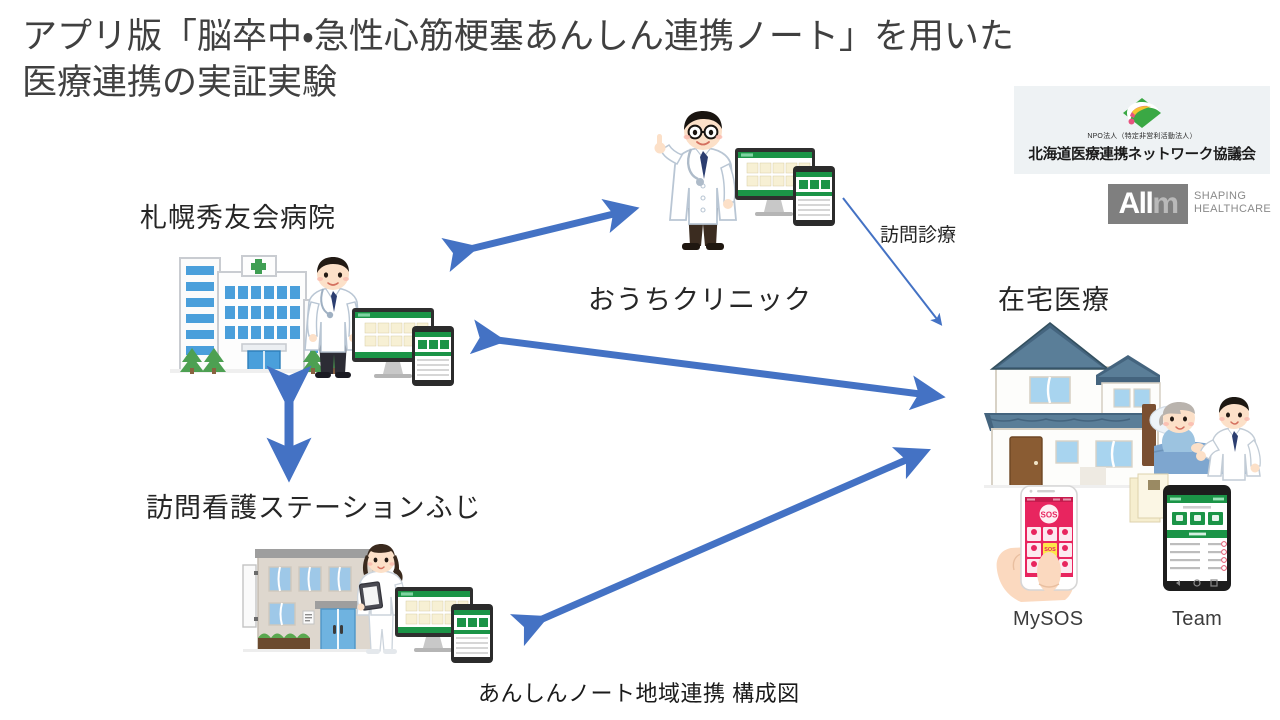 The width and height of the screenshot is (1280, 720). What do you see at coordinates (1142, 113) in the screenshot?
I see `npo-leaf-mark` at bounding box center [1142, 113].